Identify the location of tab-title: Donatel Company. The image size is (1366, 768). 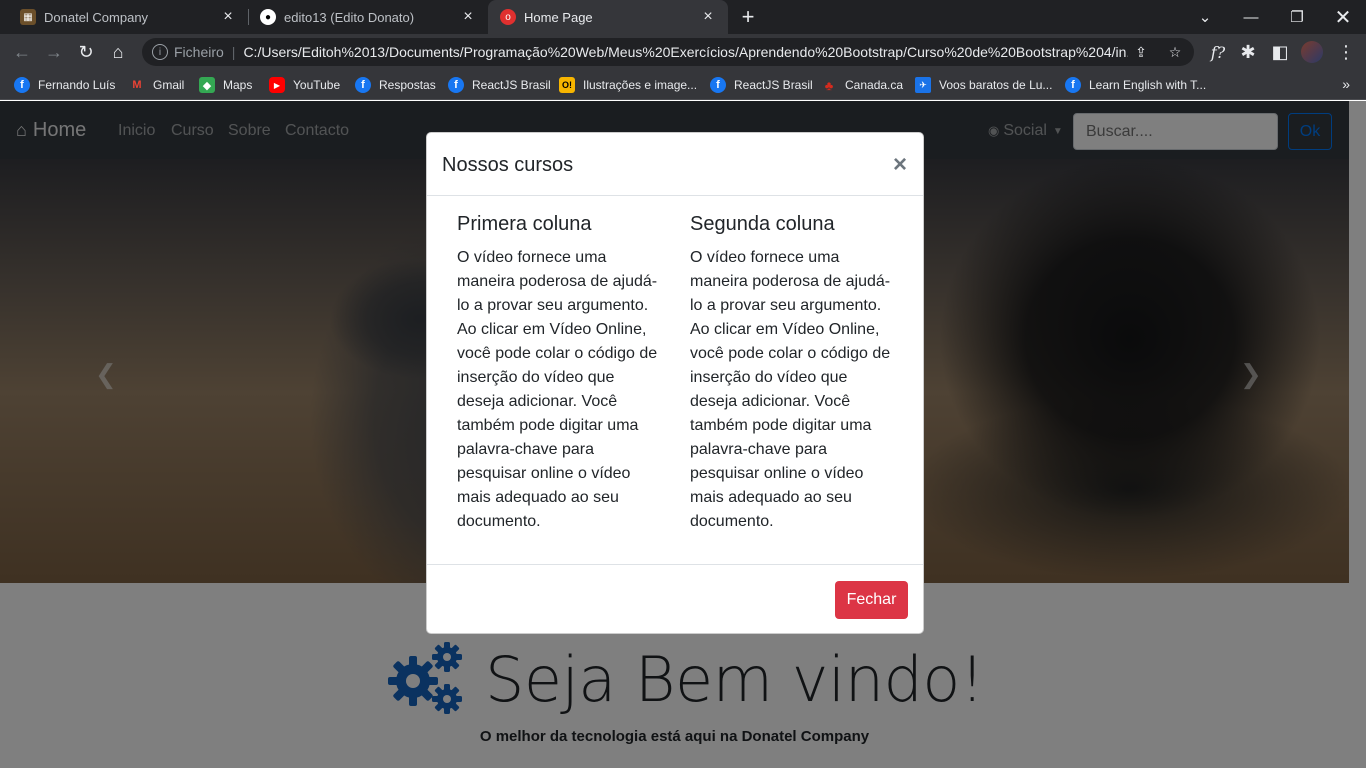
(96, 17).